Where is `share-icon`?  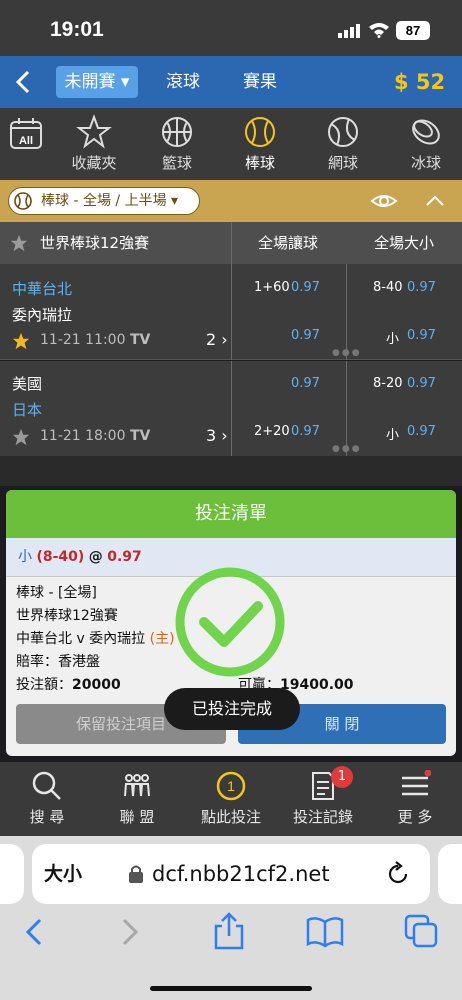
share-icon is located at coordinates (229, 931).